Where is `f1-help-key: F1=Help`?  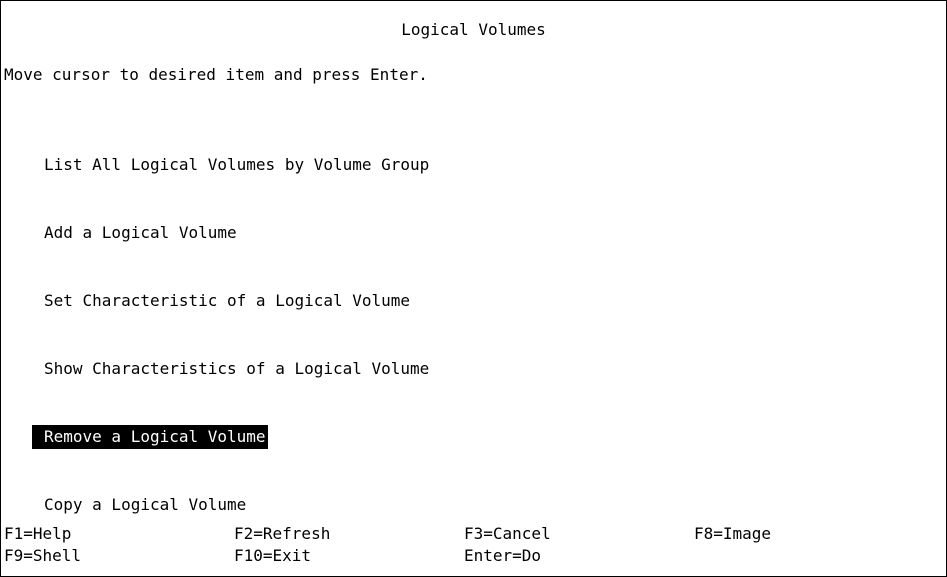 f1-help-key: F1=Help is located at coordinates (119, 534).